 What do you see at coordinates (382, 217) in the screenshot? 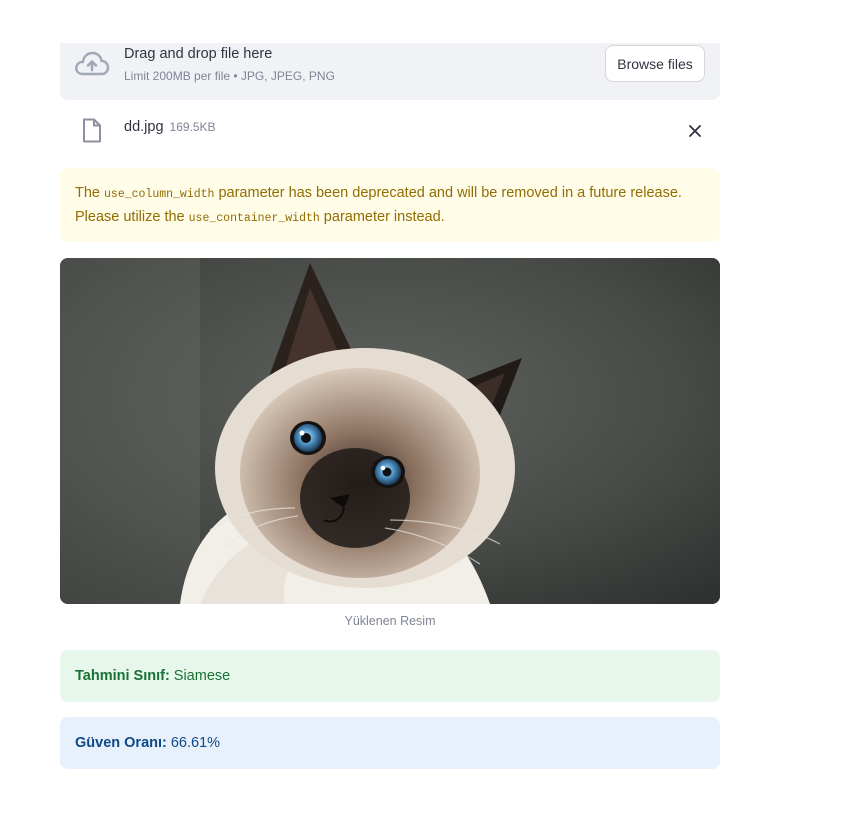
I see `warning-text-3: parameter instead.` at bounding box center [382, 217].